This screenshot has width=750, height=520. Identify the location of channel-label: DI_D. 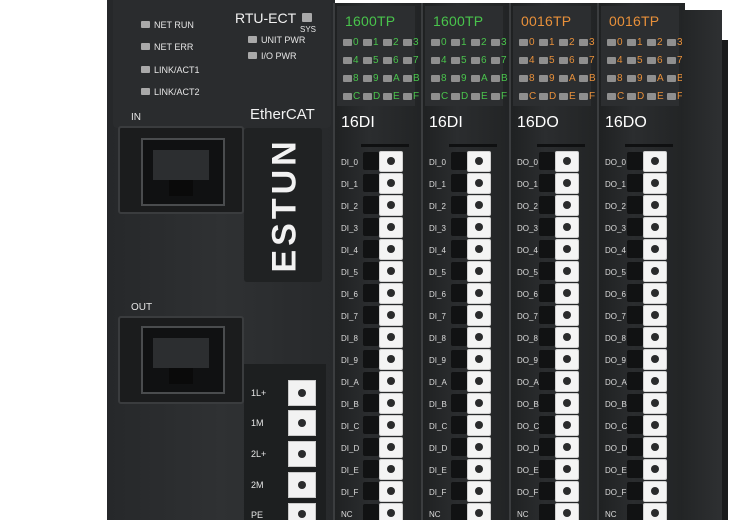
(438, 448).